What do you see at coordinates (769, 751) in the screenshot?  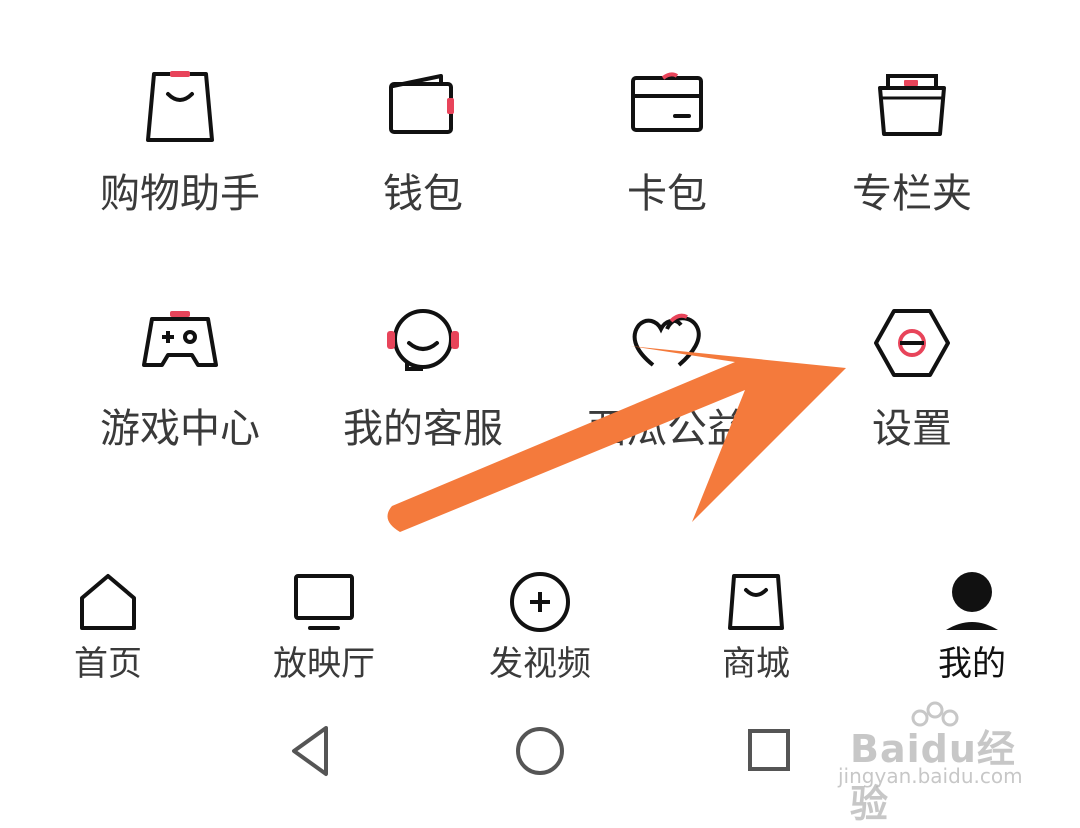 I see `recents-nav-icon` at bounding box center [769, 751].